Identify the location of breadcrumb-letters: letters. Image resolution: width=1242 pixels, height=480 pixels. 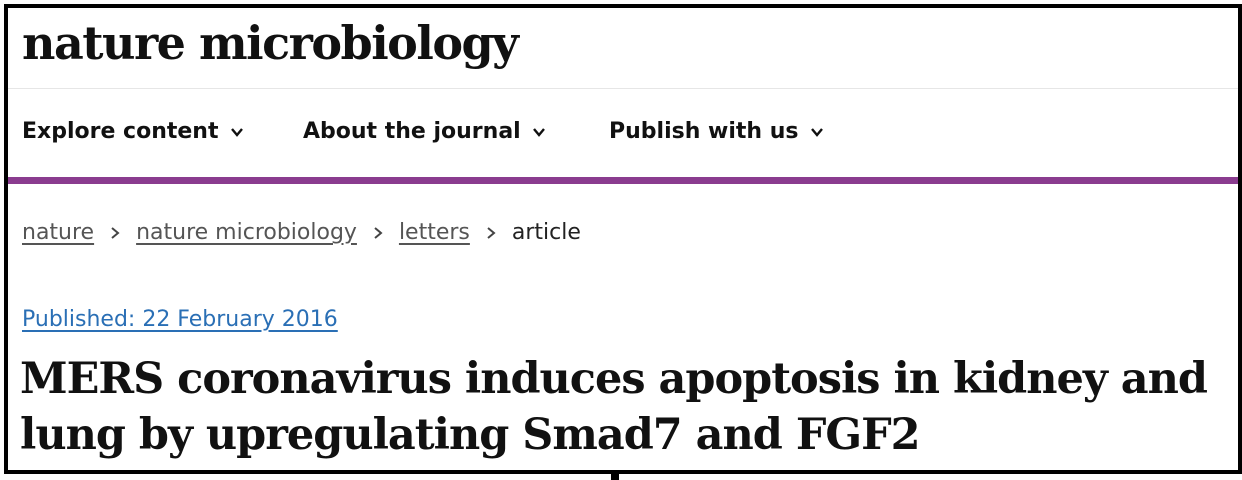
(434, 232).